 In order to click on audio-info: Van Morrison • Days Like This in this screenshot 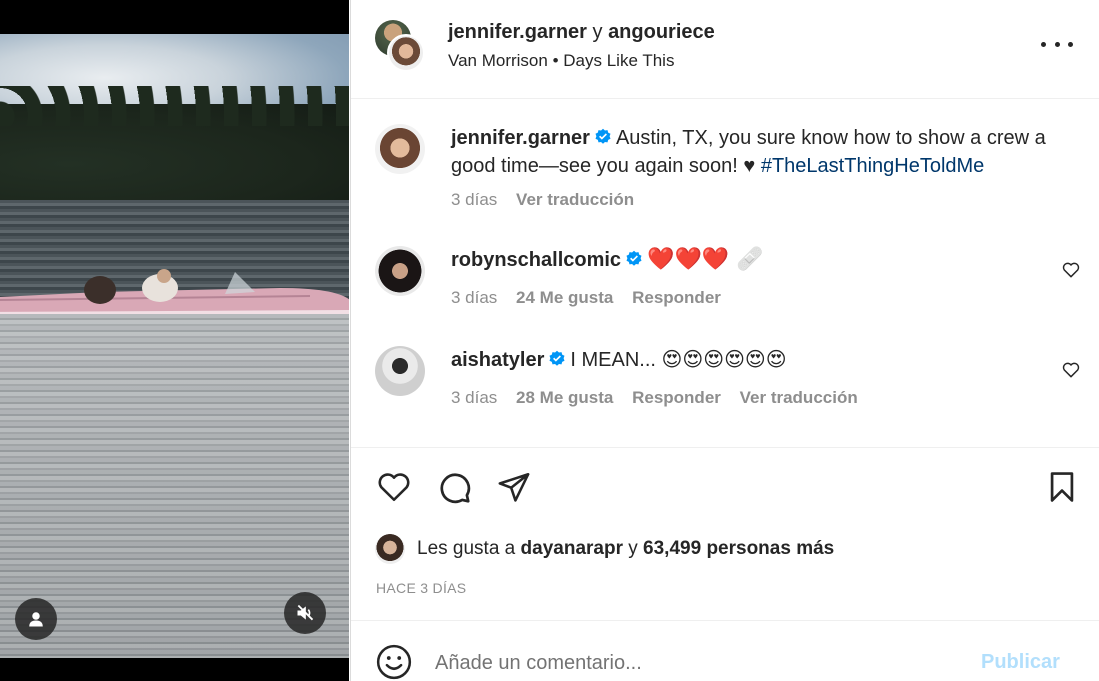, I will do `click(561, 61)`.